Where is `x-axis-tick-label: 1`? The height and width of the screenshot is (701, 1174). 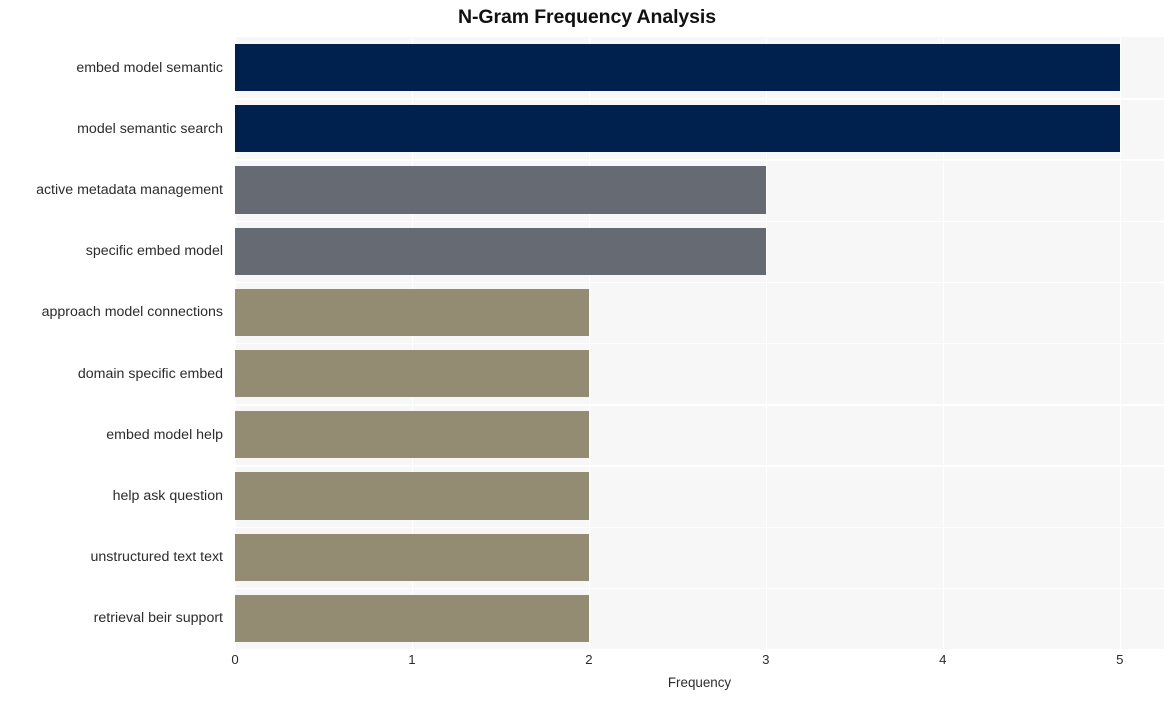 x-axis-tick-label: 1 is located at coordinates (412, 659).